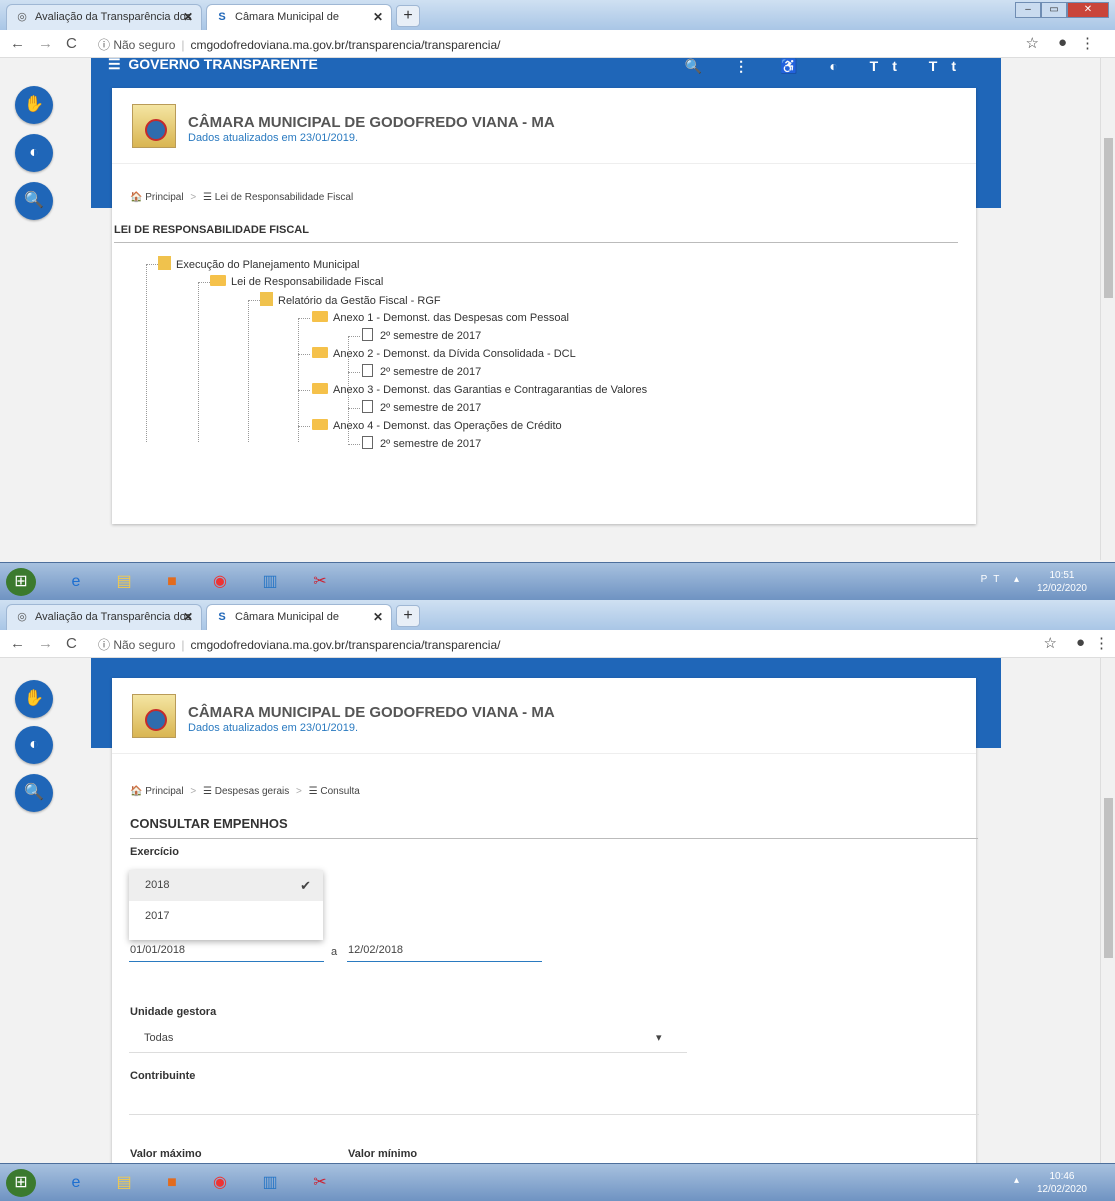 Image resolution: width=1115 pixels, height=1201 pixels. I want to click on folder-doc-icon, so click(266, 299).